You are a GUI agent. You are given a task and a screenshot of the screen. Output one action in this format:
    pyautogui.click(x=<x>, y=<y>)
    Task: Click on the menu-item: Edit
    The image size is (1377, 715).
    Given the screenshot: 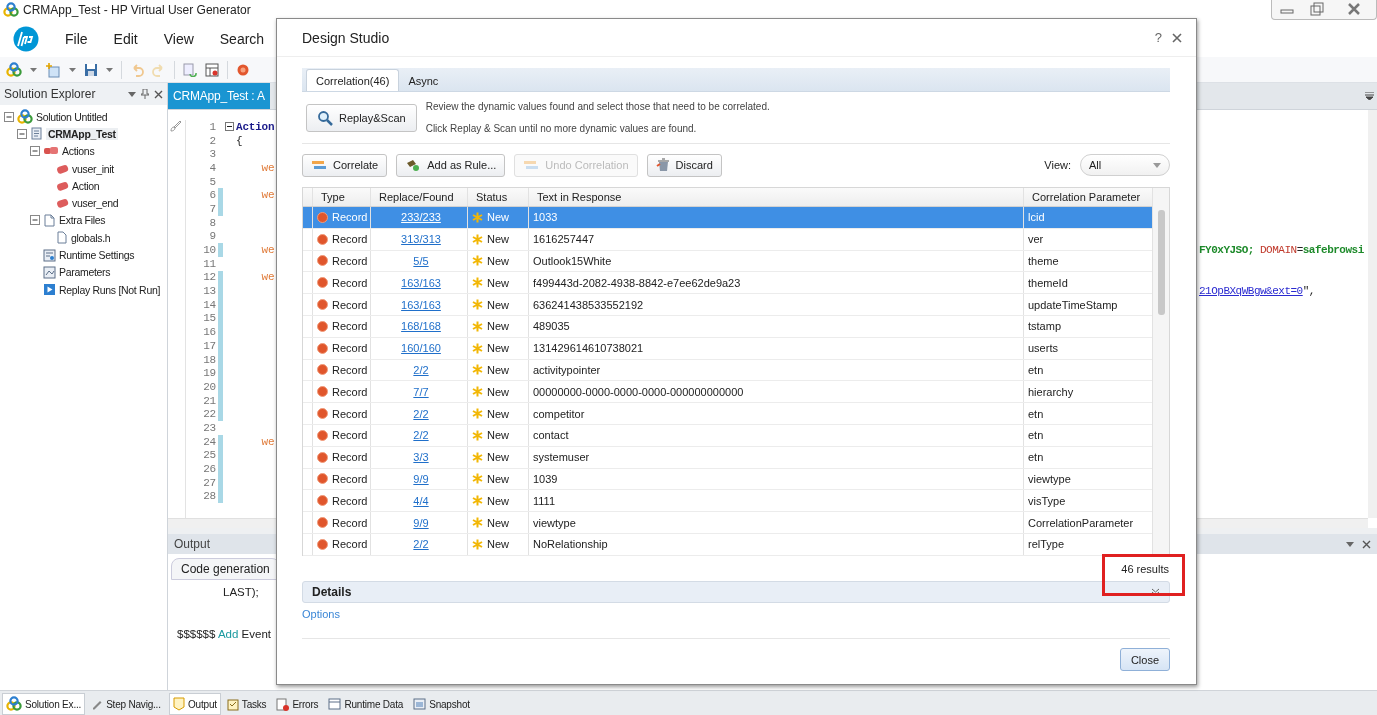 What is the action you would take?
    pyautogui.click(x=125, y=38)
    